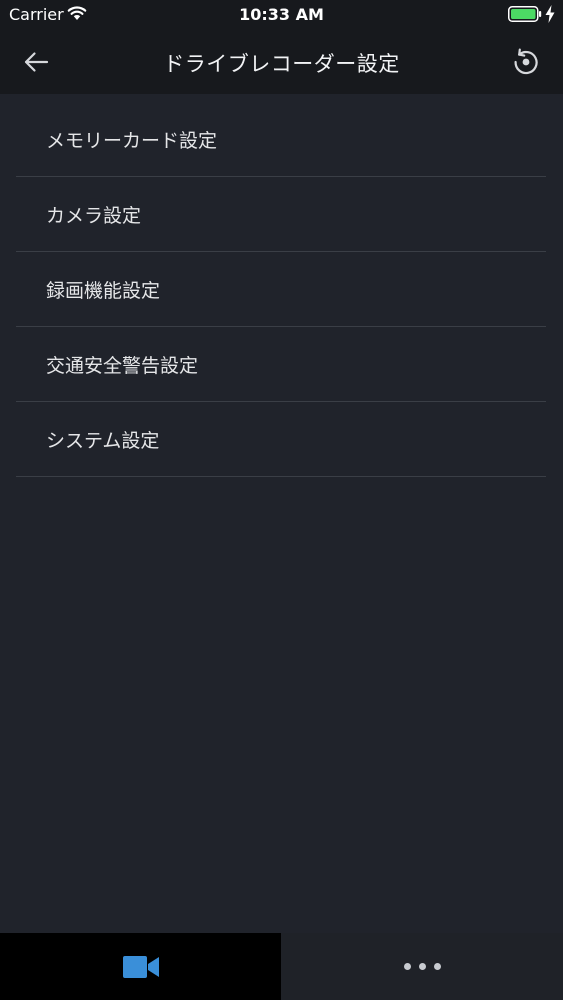  What do you see at coordinates (281, 214) in the screenshot?
I see `menu-item-camera: カメラ設定` at bounding box center [281, 214].